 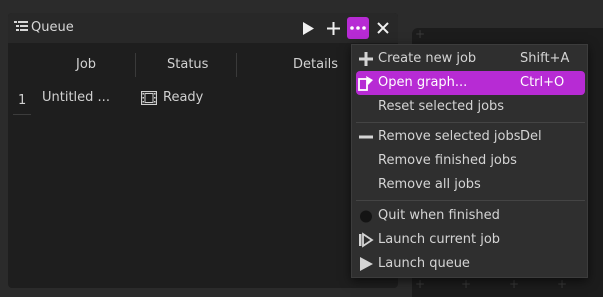 I want to click on close-panel-button, so click(x=383, y=28).